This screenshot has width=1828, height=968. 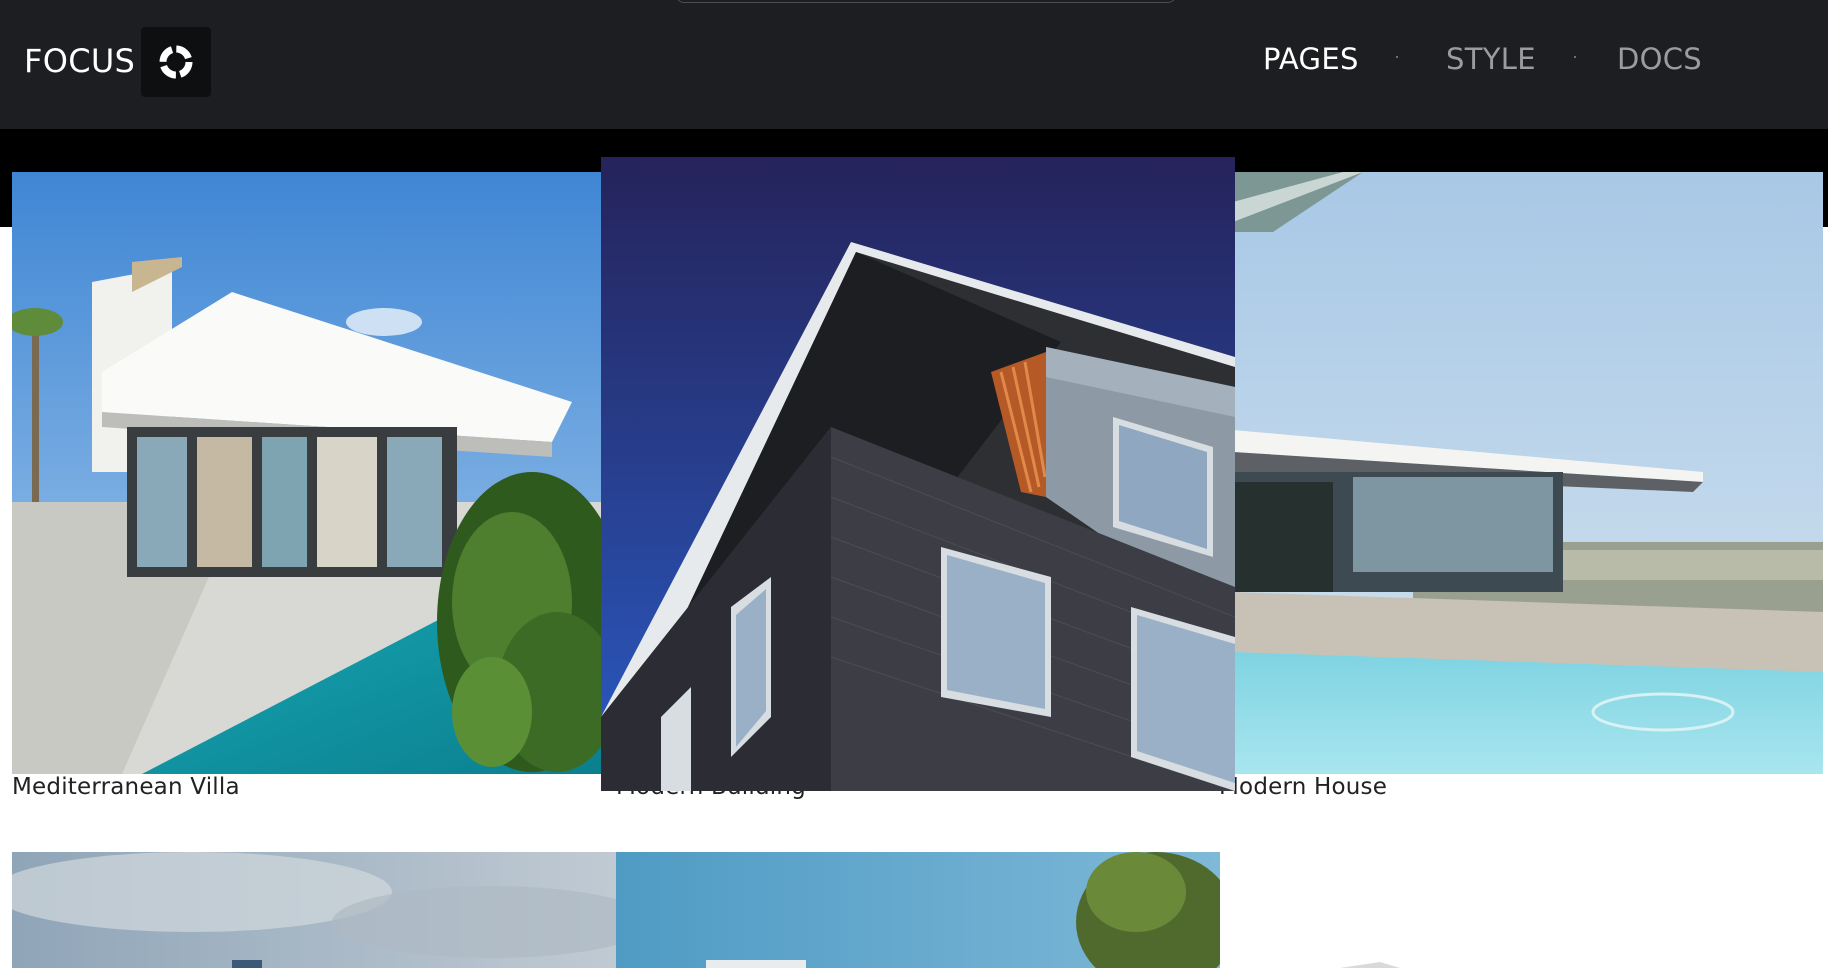 I want to click on address-bar-edge, so click(x=926, y=1).